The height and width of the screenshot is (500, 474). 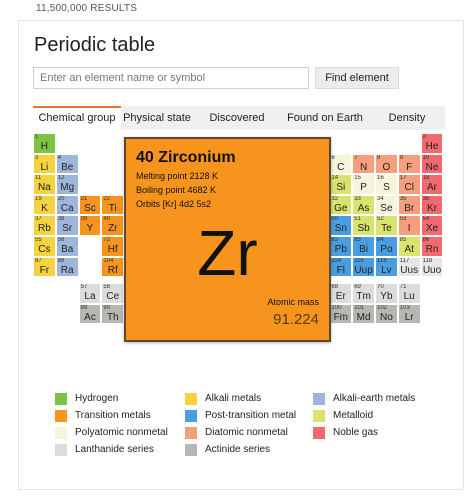 What do you see at coordinates (97, 398) in the screenshot?
I see `legend-label: Hydrogen` at bounding box center [97, 398].